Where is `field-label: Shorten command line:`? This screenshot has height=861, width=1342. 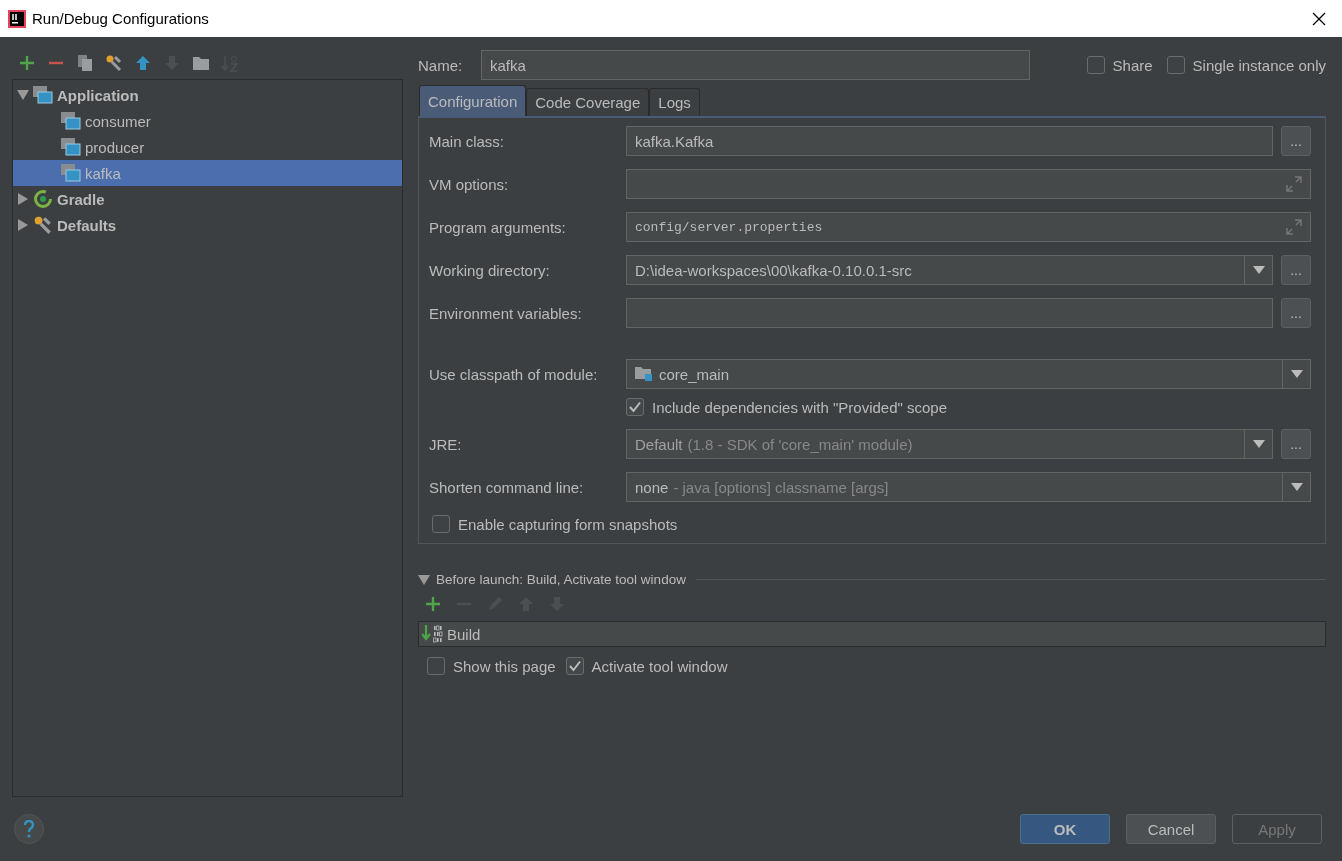
field-label: Shorten command line: is located at coordinates (507, 487).